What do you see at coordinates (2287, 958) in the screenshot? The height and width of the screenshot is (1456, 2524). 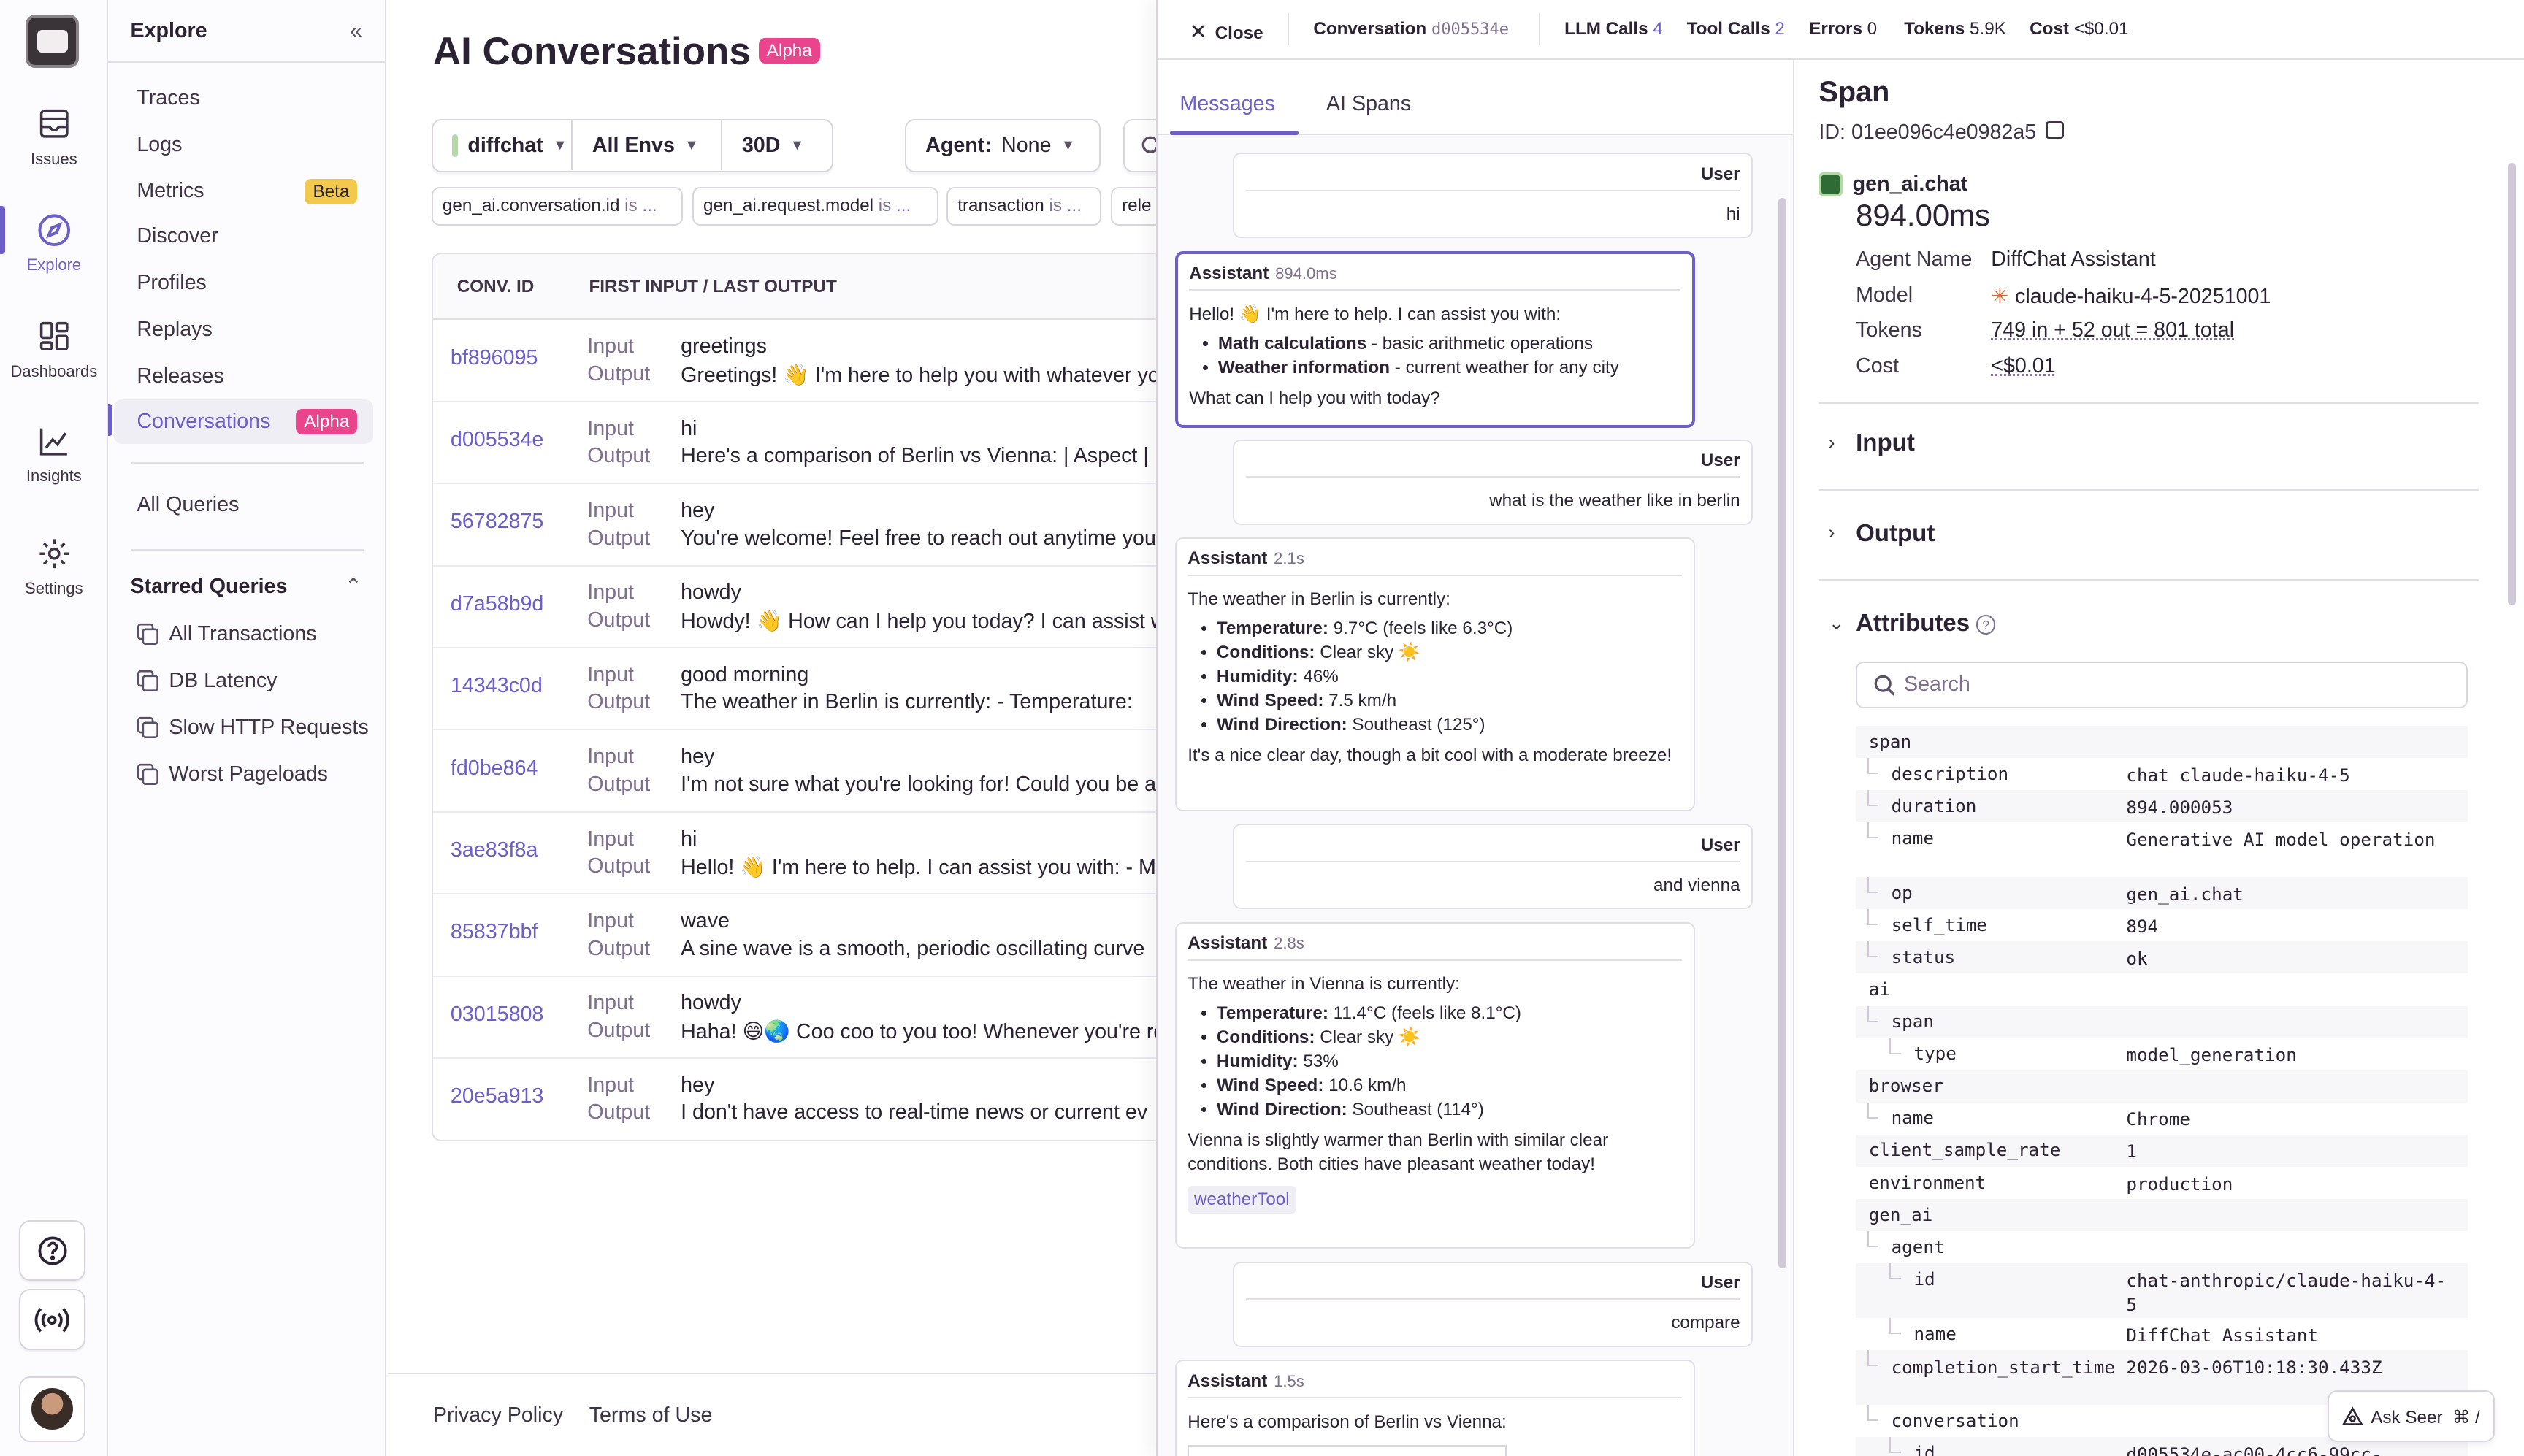 I see `attribute-value: ok` at bounding box center [2287, 958].